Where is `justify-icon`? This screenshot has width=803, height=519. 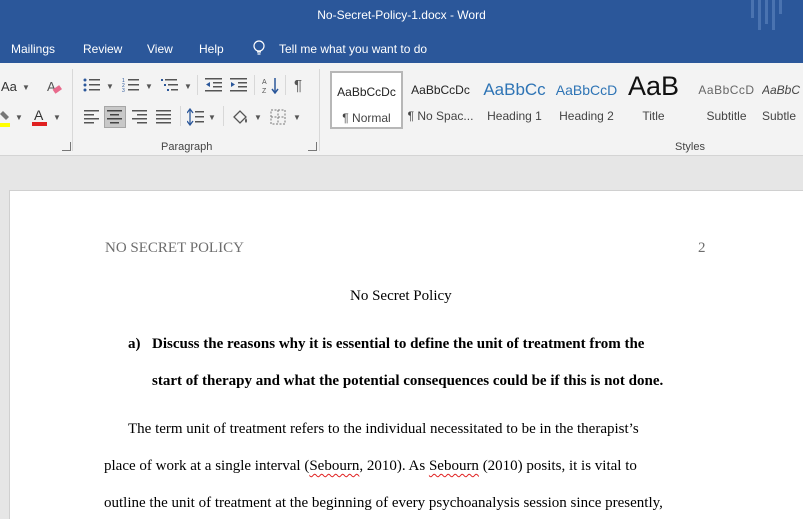
justify-icon is located at coordinates (164, 117).